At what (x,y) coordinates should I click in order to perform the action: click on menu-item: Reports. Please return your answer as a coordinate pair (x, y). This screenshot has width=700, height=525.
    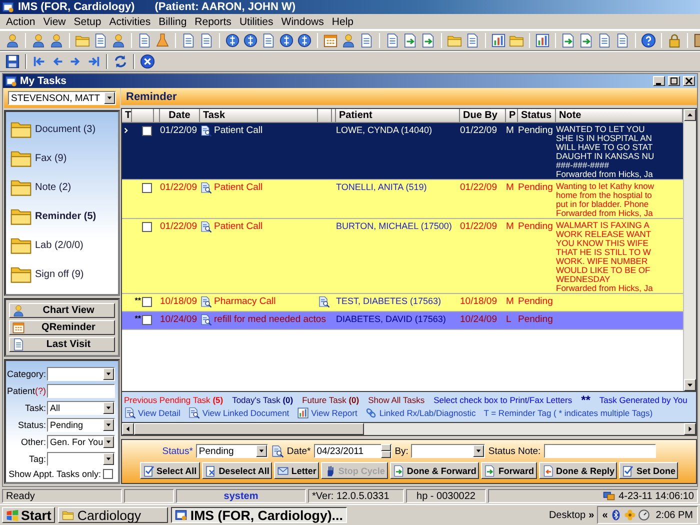
    Looking at the image, I should click on (213, 22).